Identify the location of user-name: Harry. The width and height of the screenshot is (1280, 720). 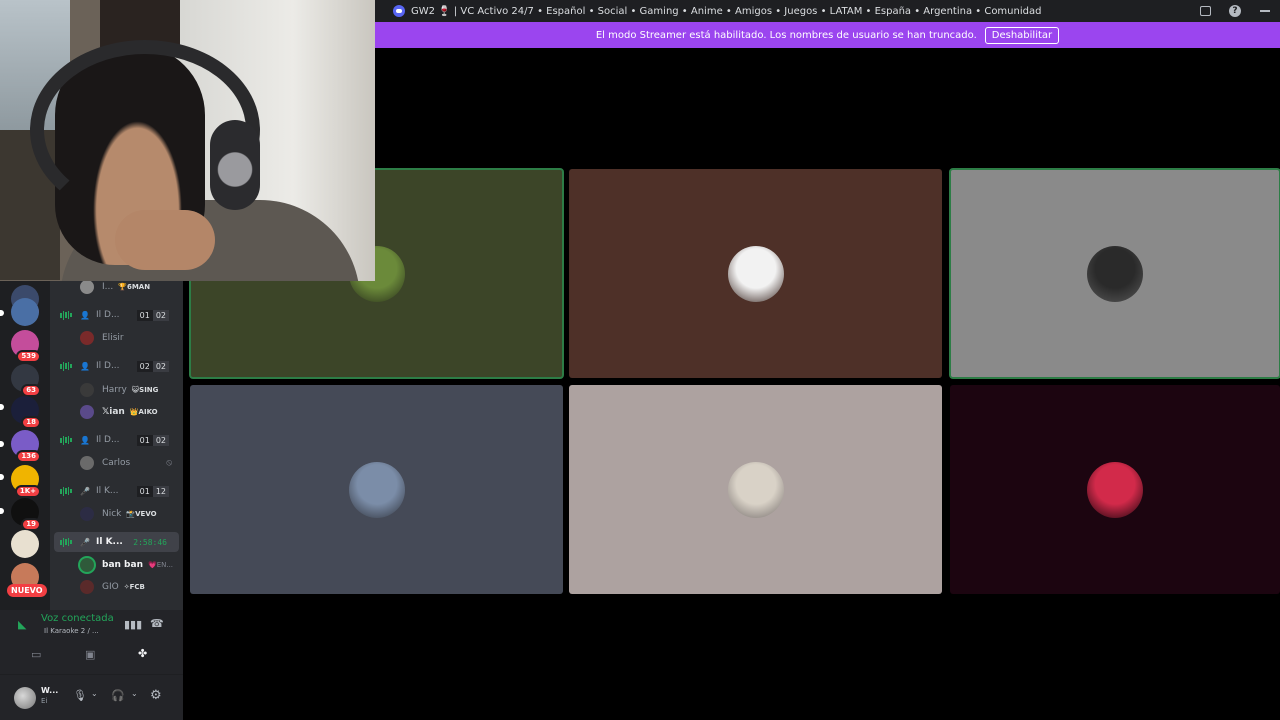
(114, 390).